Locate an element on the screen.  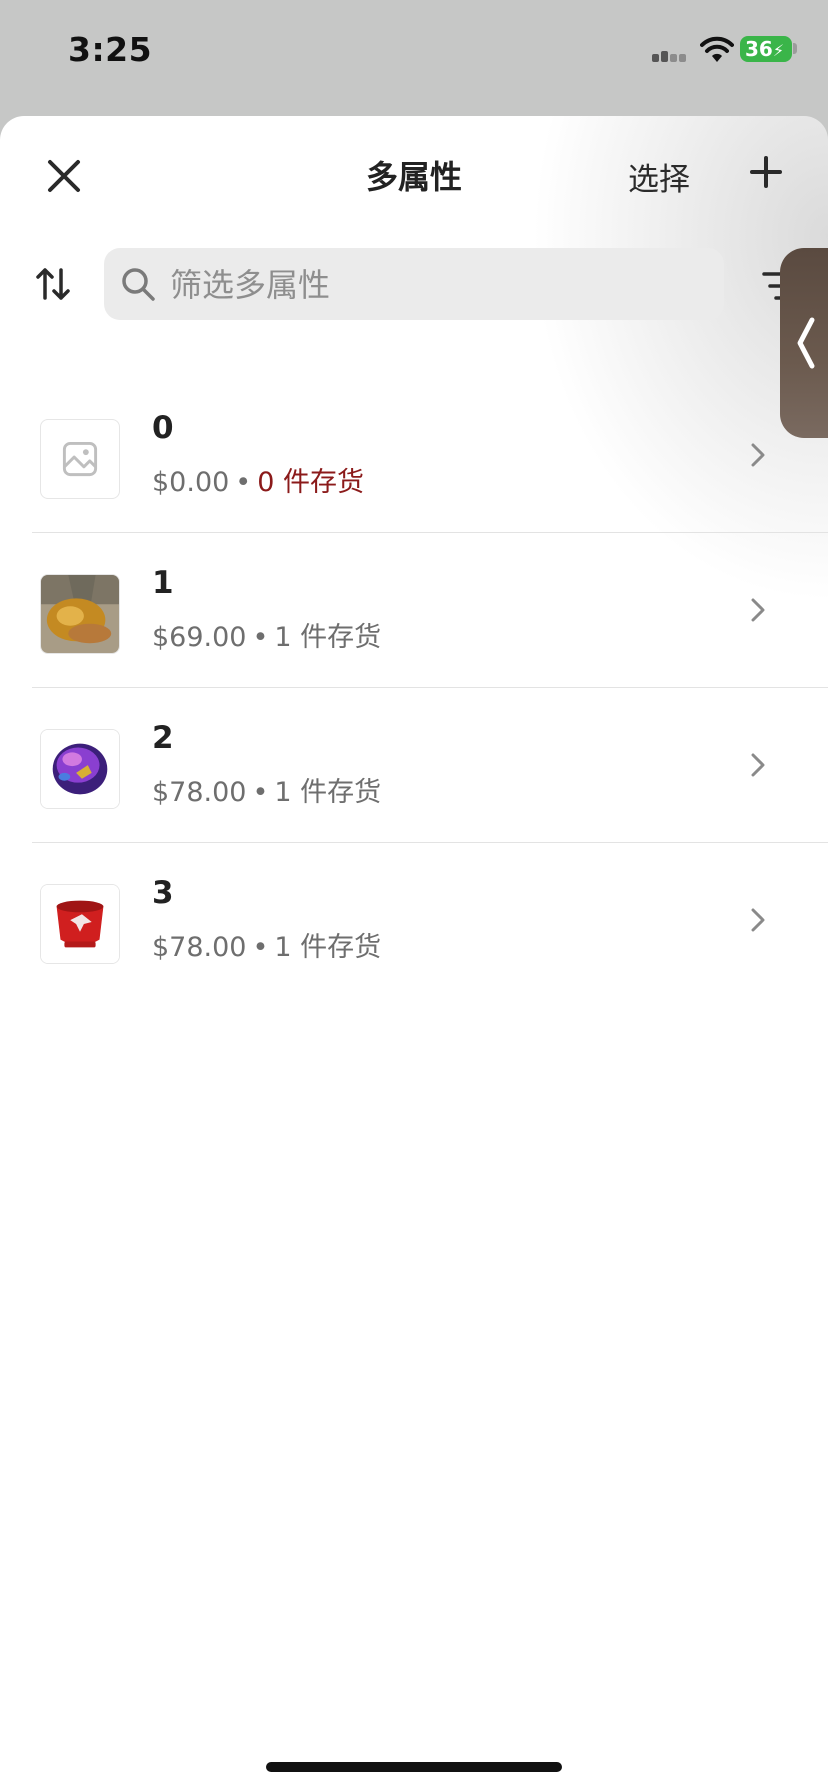
page-title: 多属性 is located at coordinates (413, 177).